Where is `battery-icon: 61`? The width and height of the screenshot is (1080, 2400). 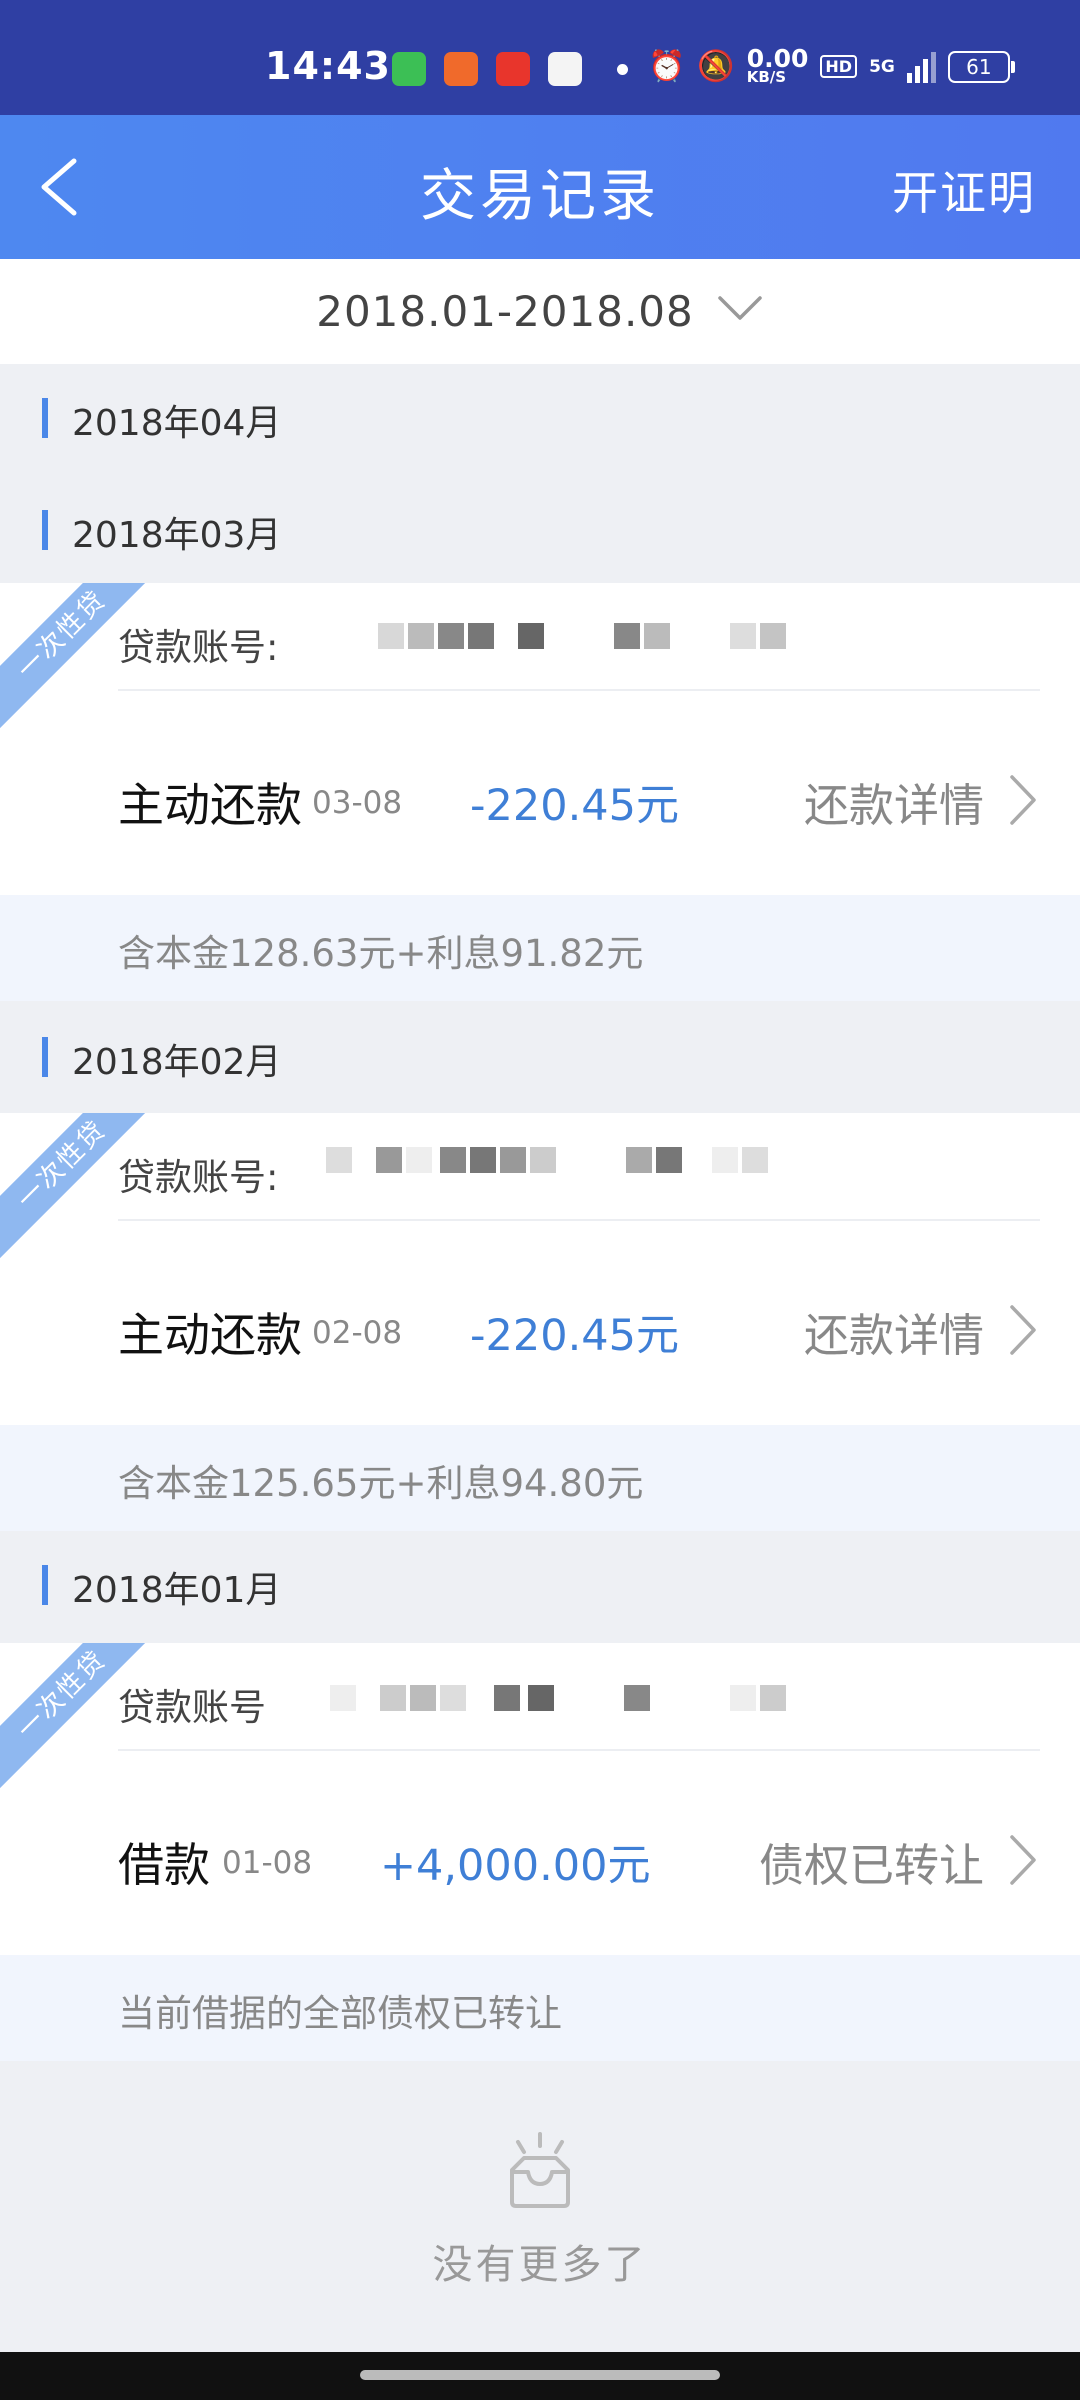
battery-icon: 61 is located at coordinates (981, 66).